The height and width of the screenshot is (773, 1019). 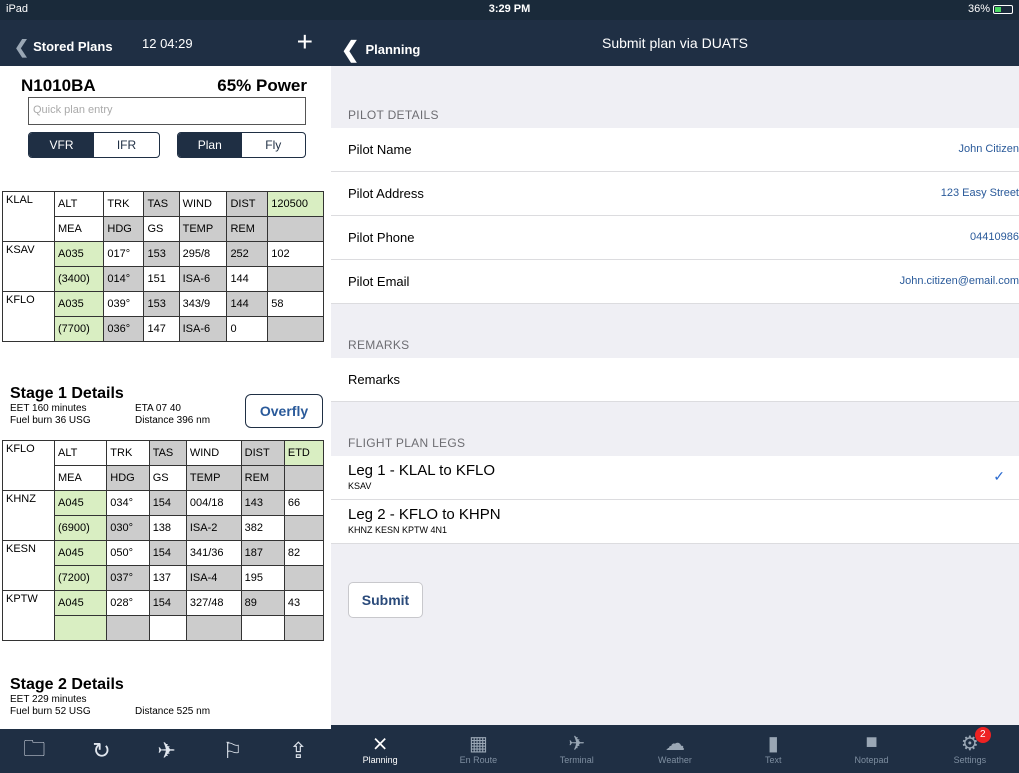 What do you see at coordinates (210, 145) in the screenshot?
I see `plan-segment: Plan` at bounding box center [210, 145].